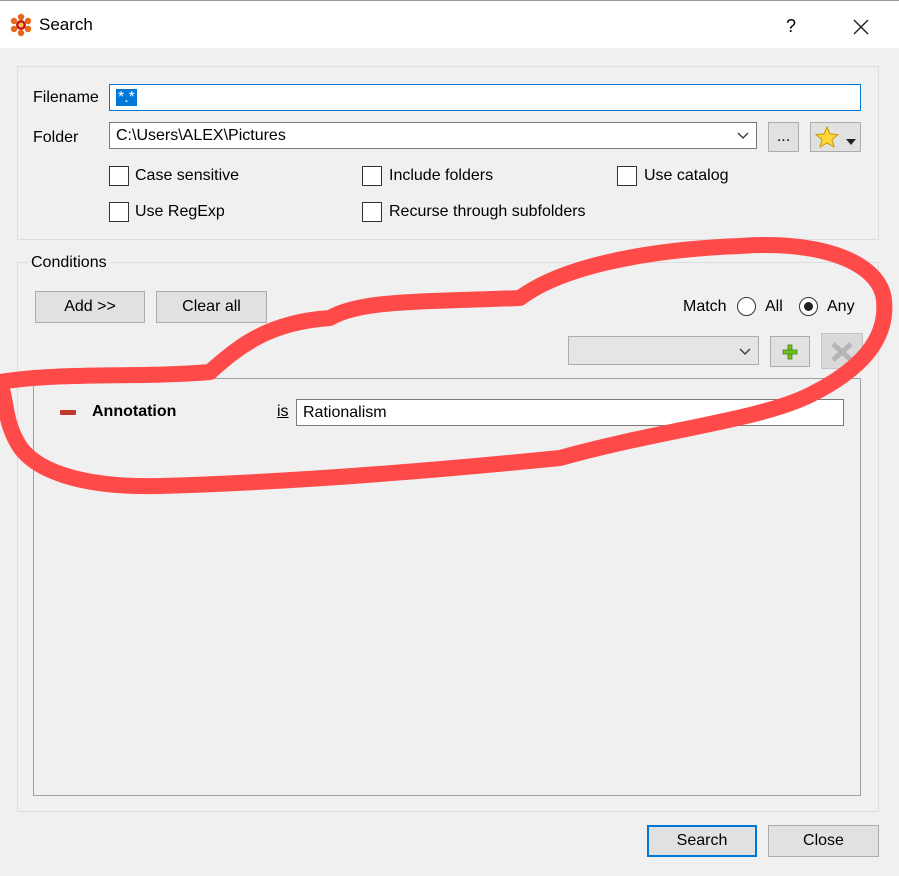 The width and height of the screenshot is (899, 876). Describe the element at coordinates (841, 307) in the screenshot. I see `match-any-label: Any` at that location.